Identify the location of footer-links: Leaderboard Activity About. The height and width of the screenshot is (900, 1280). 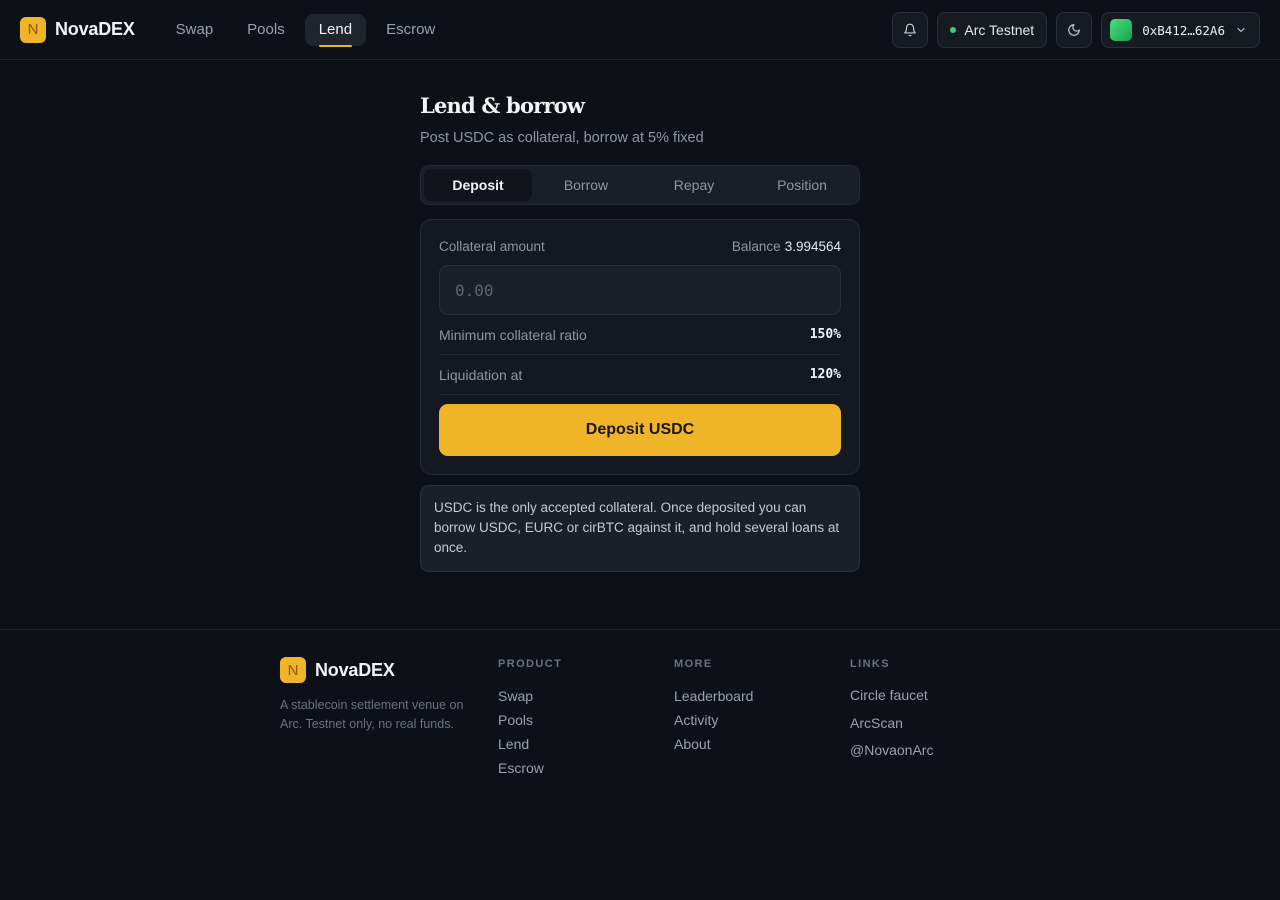
(713, 720).